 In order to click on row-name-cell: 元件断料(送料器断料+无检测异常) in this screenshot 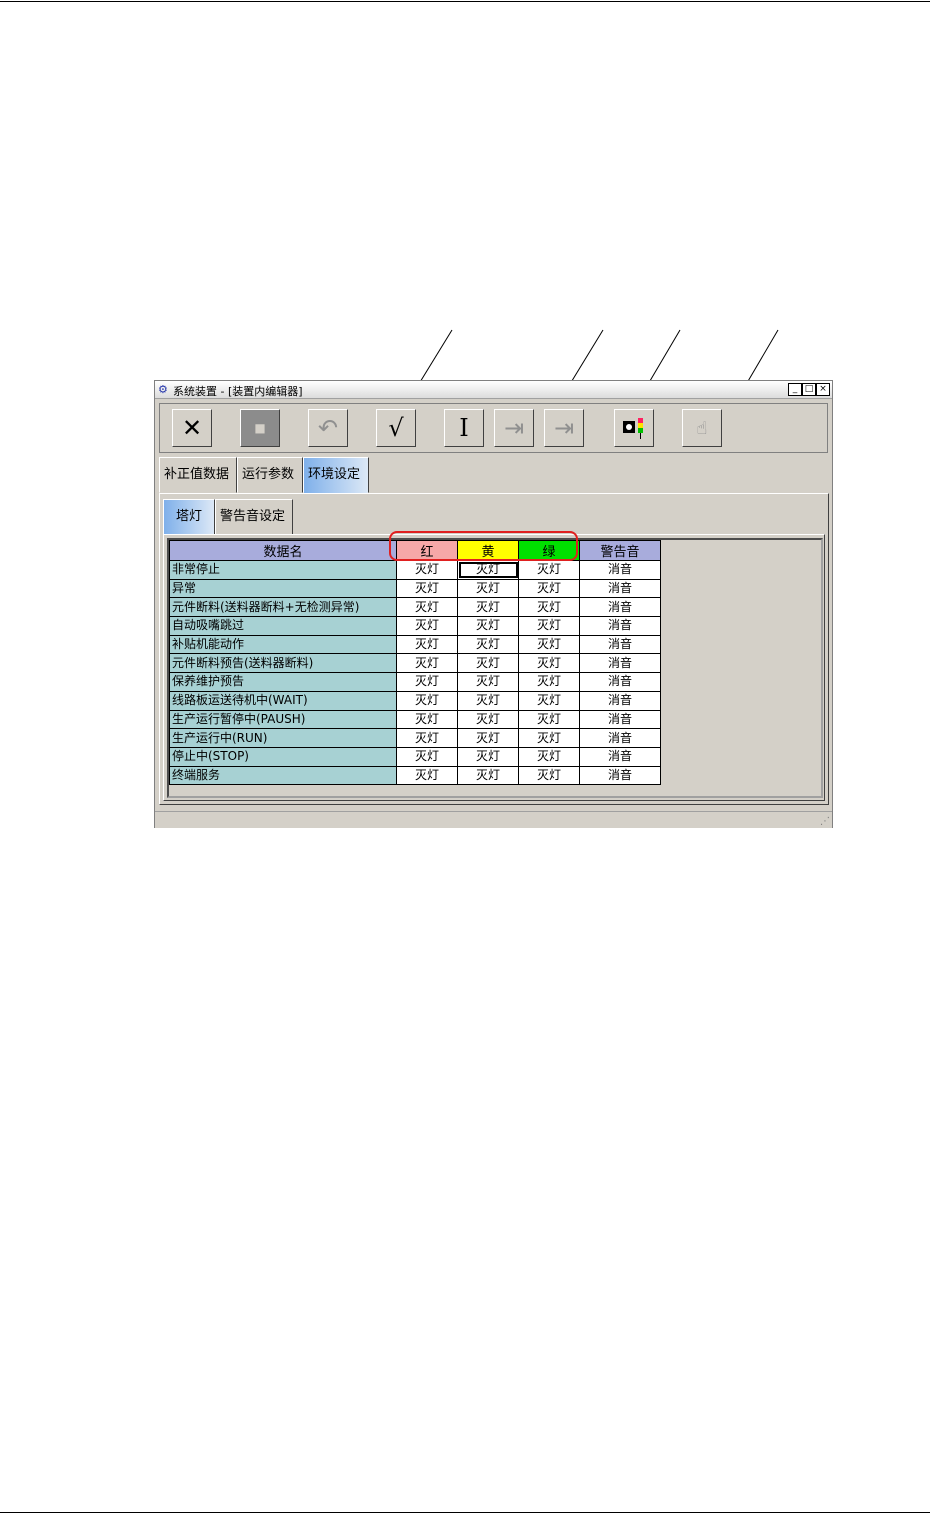, I will do `click(283, 607)`.